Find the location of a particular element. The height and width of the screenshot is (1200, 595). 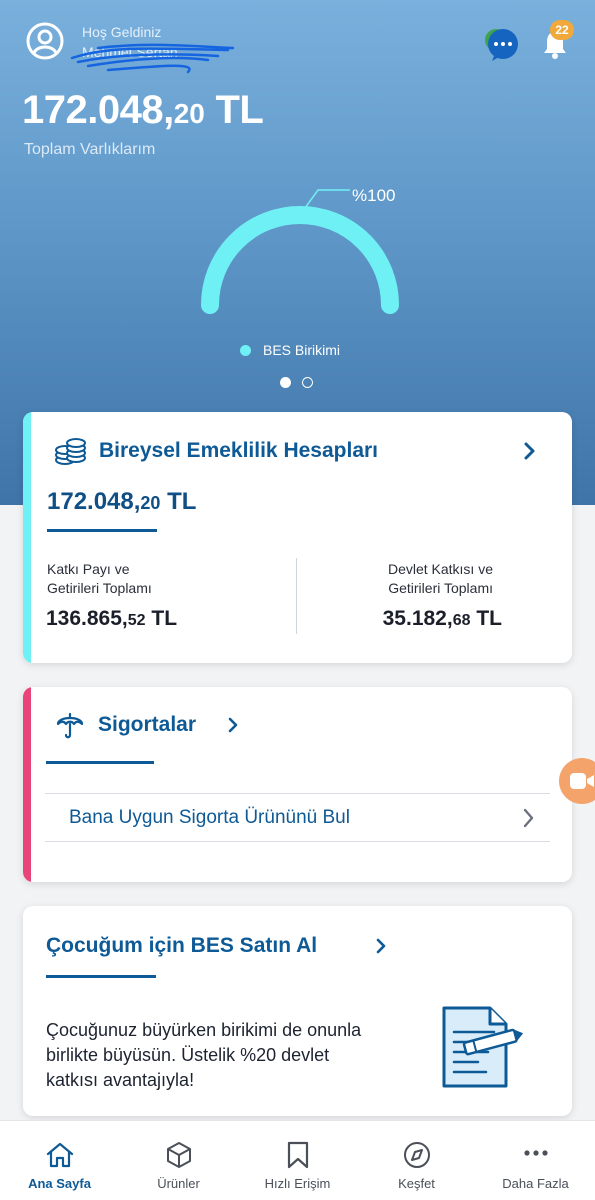

legend-dot is located at coordinates (245, 350).